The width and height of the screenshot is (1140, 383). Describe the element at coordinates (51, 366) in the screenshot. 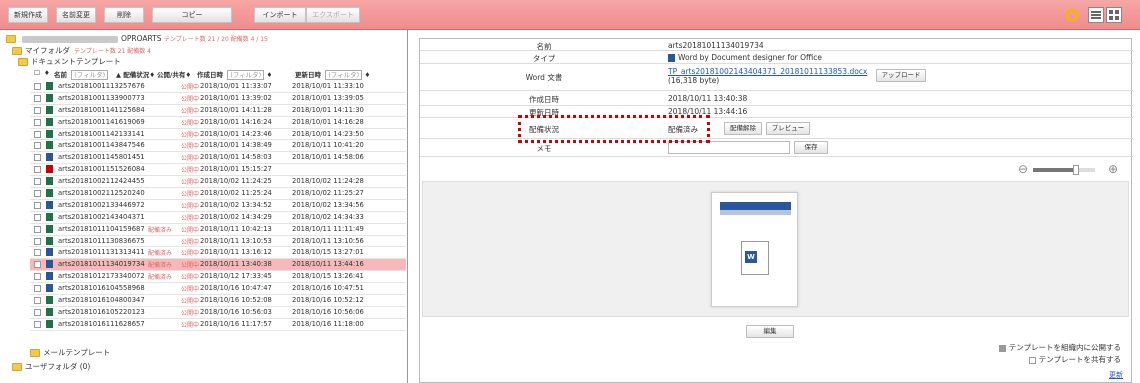

I see `user-folder-node: ユーザフォルダ (0)` at that location.